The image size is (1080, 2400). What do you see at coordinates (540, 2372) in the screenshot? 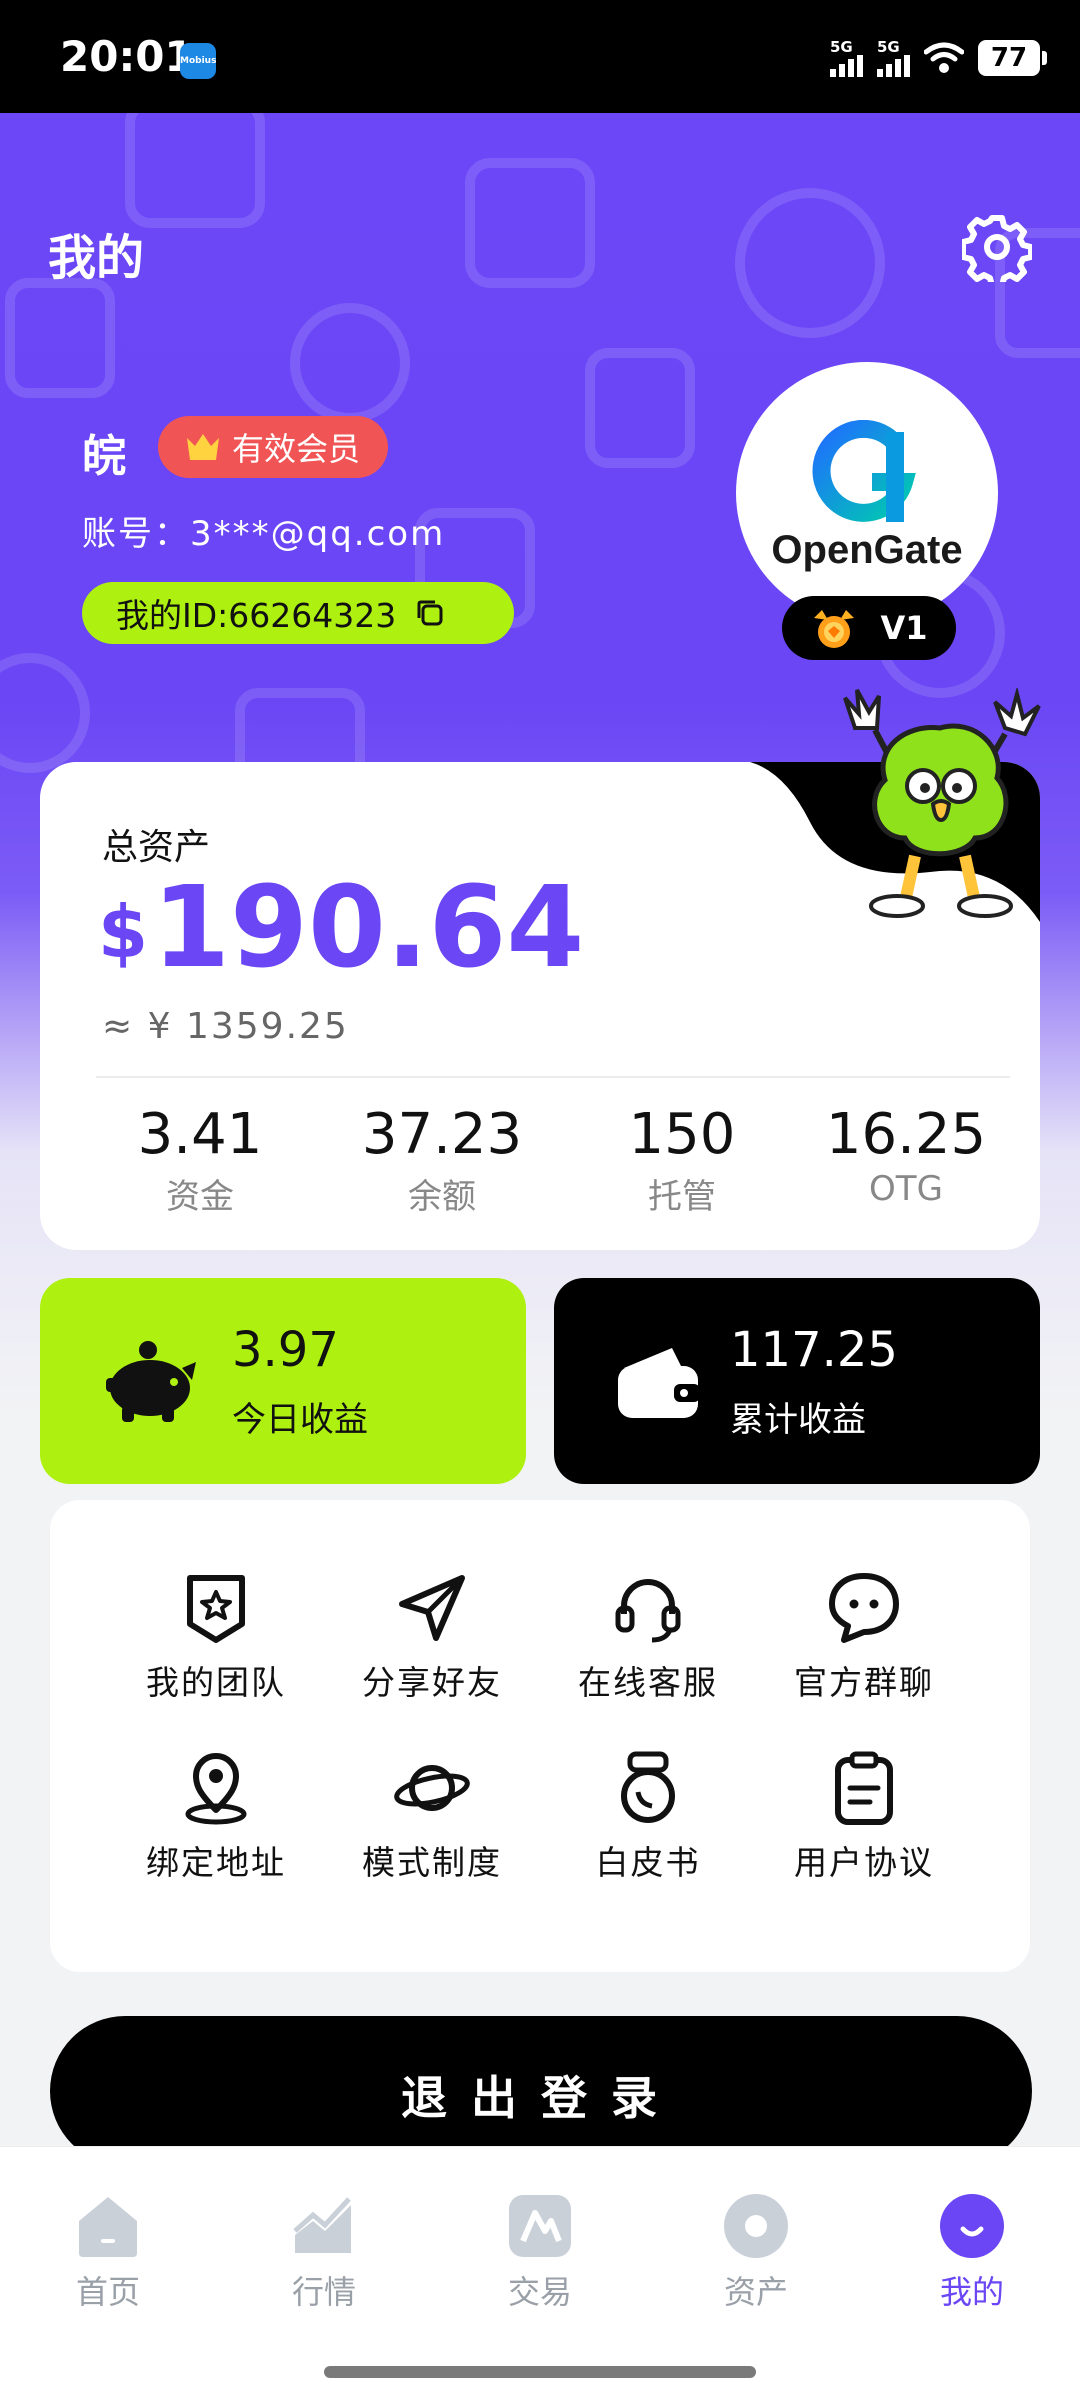
I see `home-indicator` at bounding box center [540, 2372].